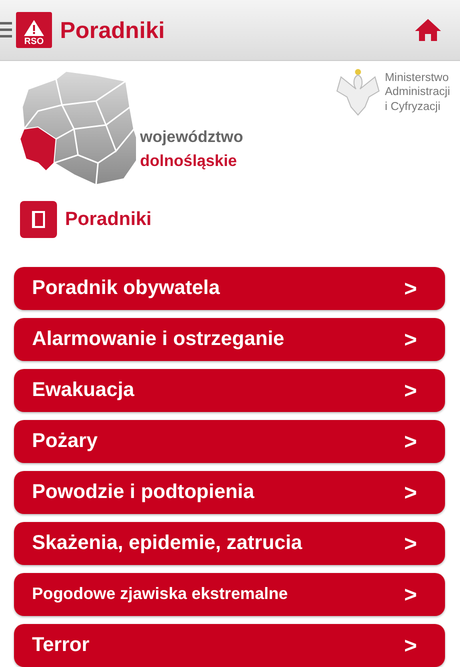 Image resolution: width=460 pixels, height=667 pixels. I want to click on book-icon, so click(38, 219).